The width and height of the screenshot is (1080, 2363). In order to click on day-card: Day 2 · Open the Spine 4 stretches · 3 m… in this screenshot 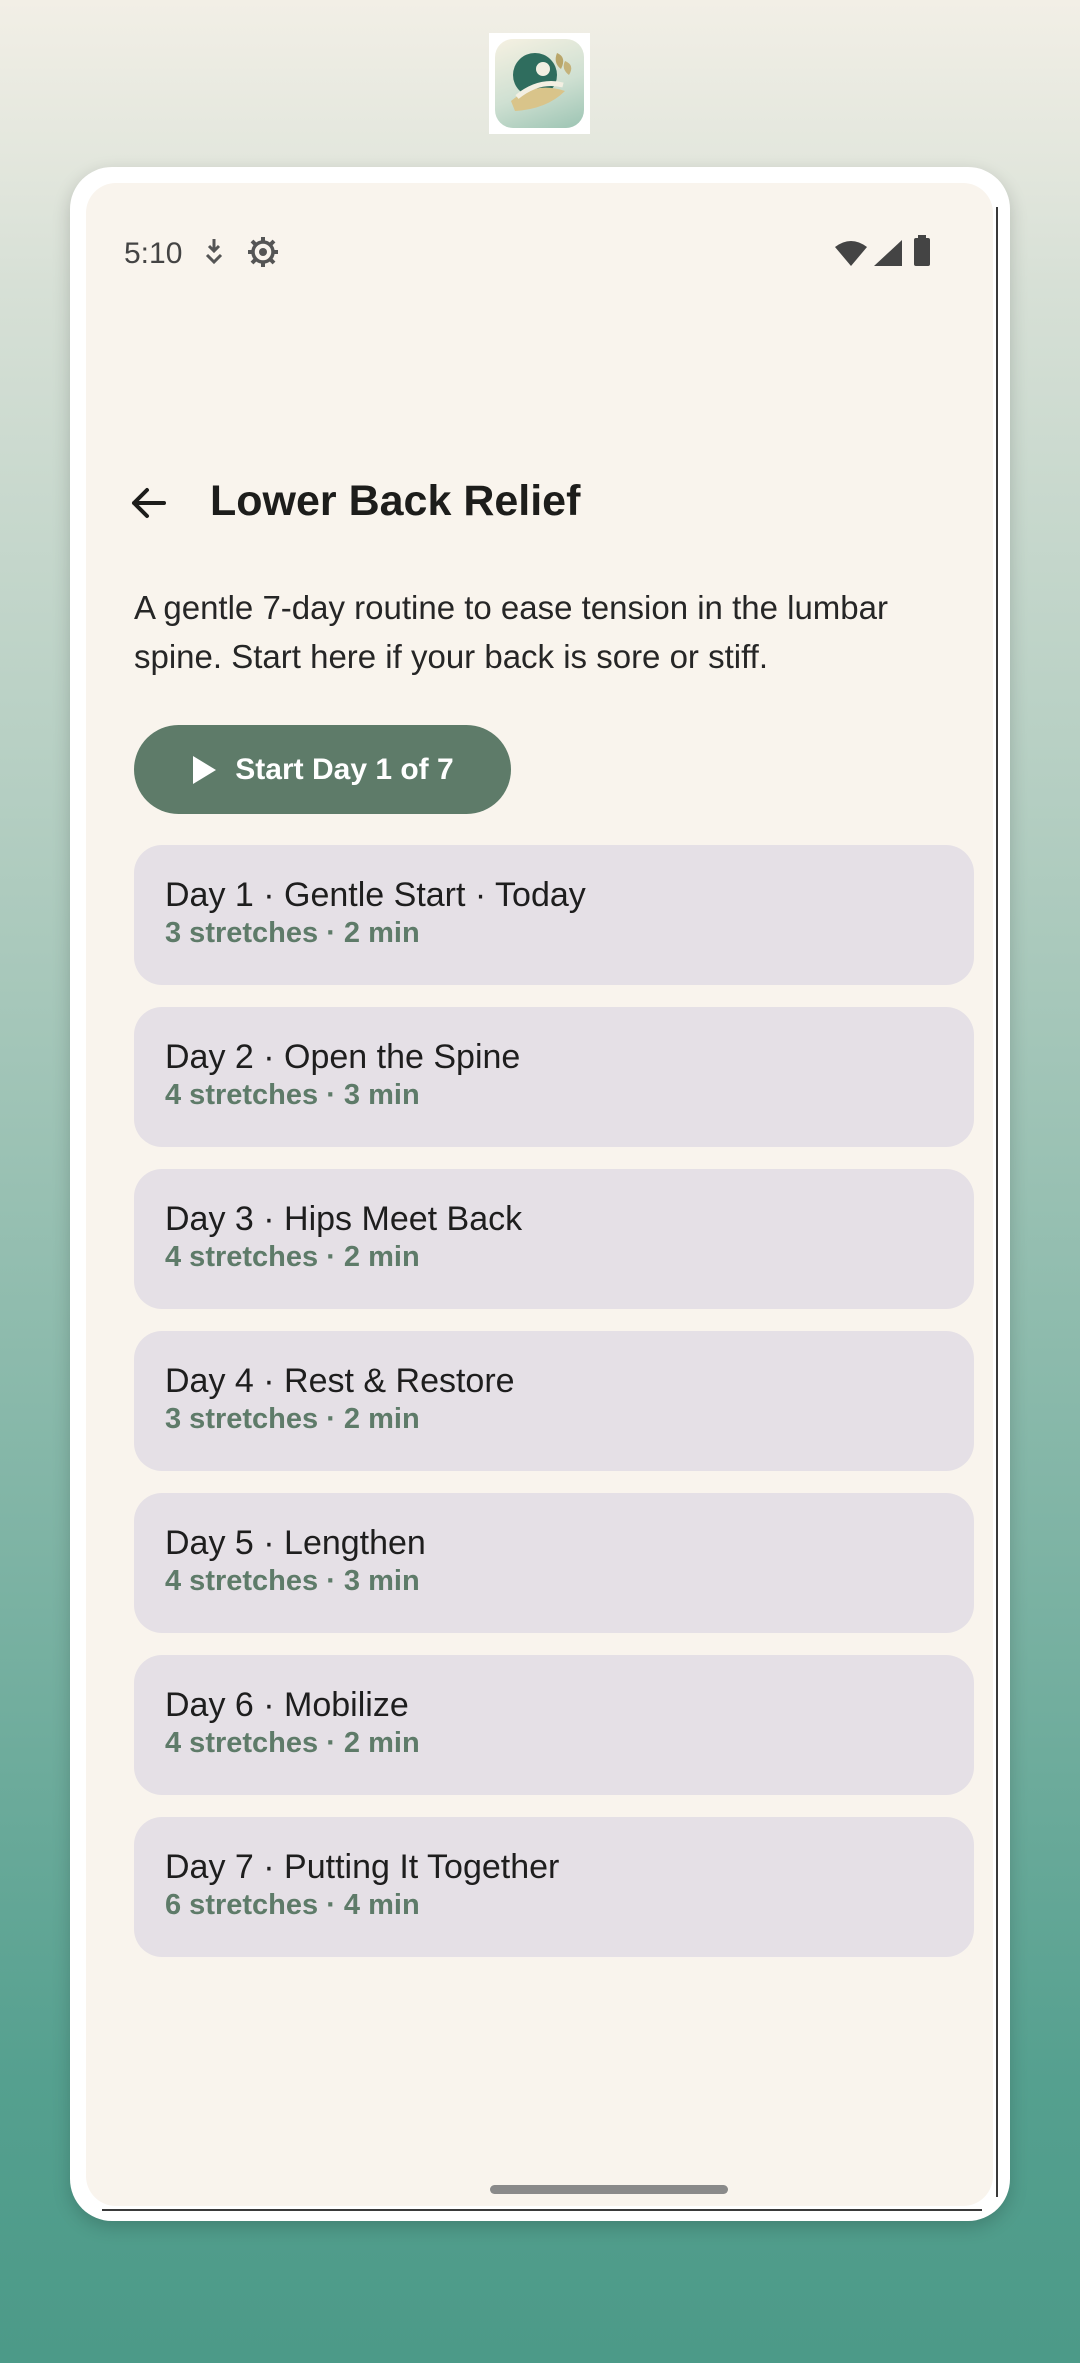, I will do `click(554, 1077)`.